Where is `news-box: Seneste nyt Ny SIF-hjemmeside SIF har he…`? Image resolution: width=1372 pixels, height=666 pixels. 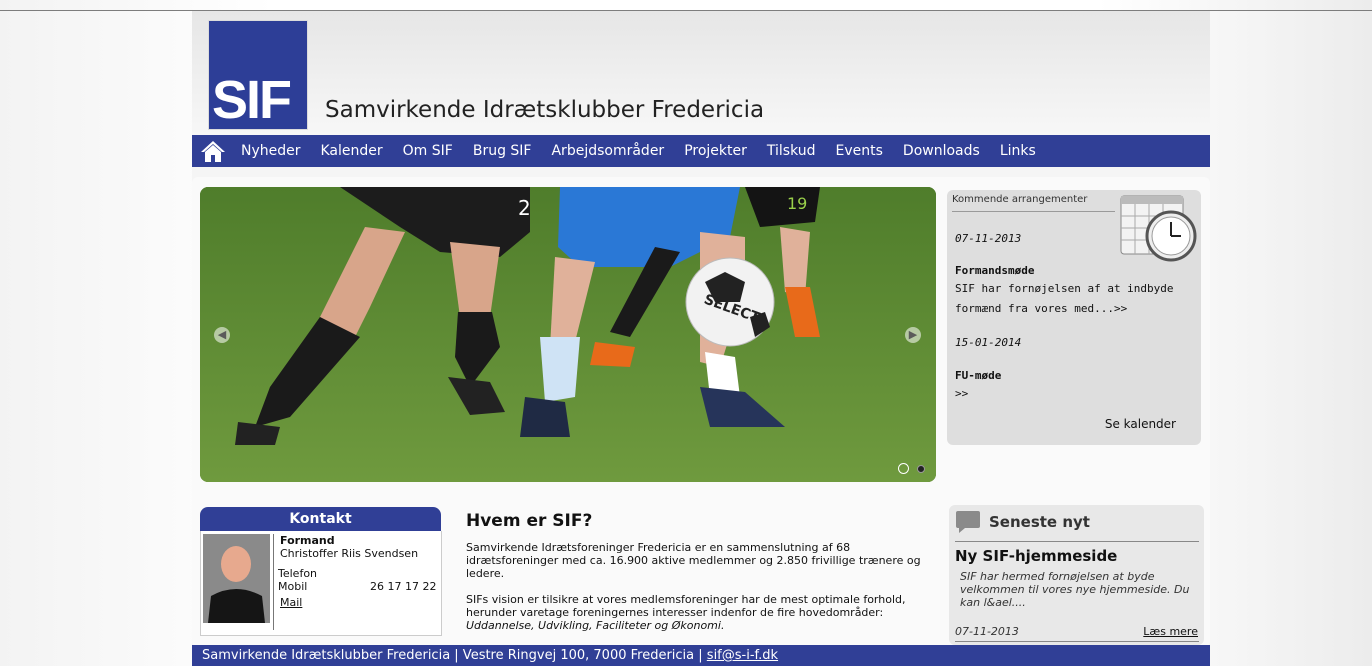
news-box: Seneste nyt Ny SIF-hjemmeside SIF har he… is located at coordinates (1076, 575).